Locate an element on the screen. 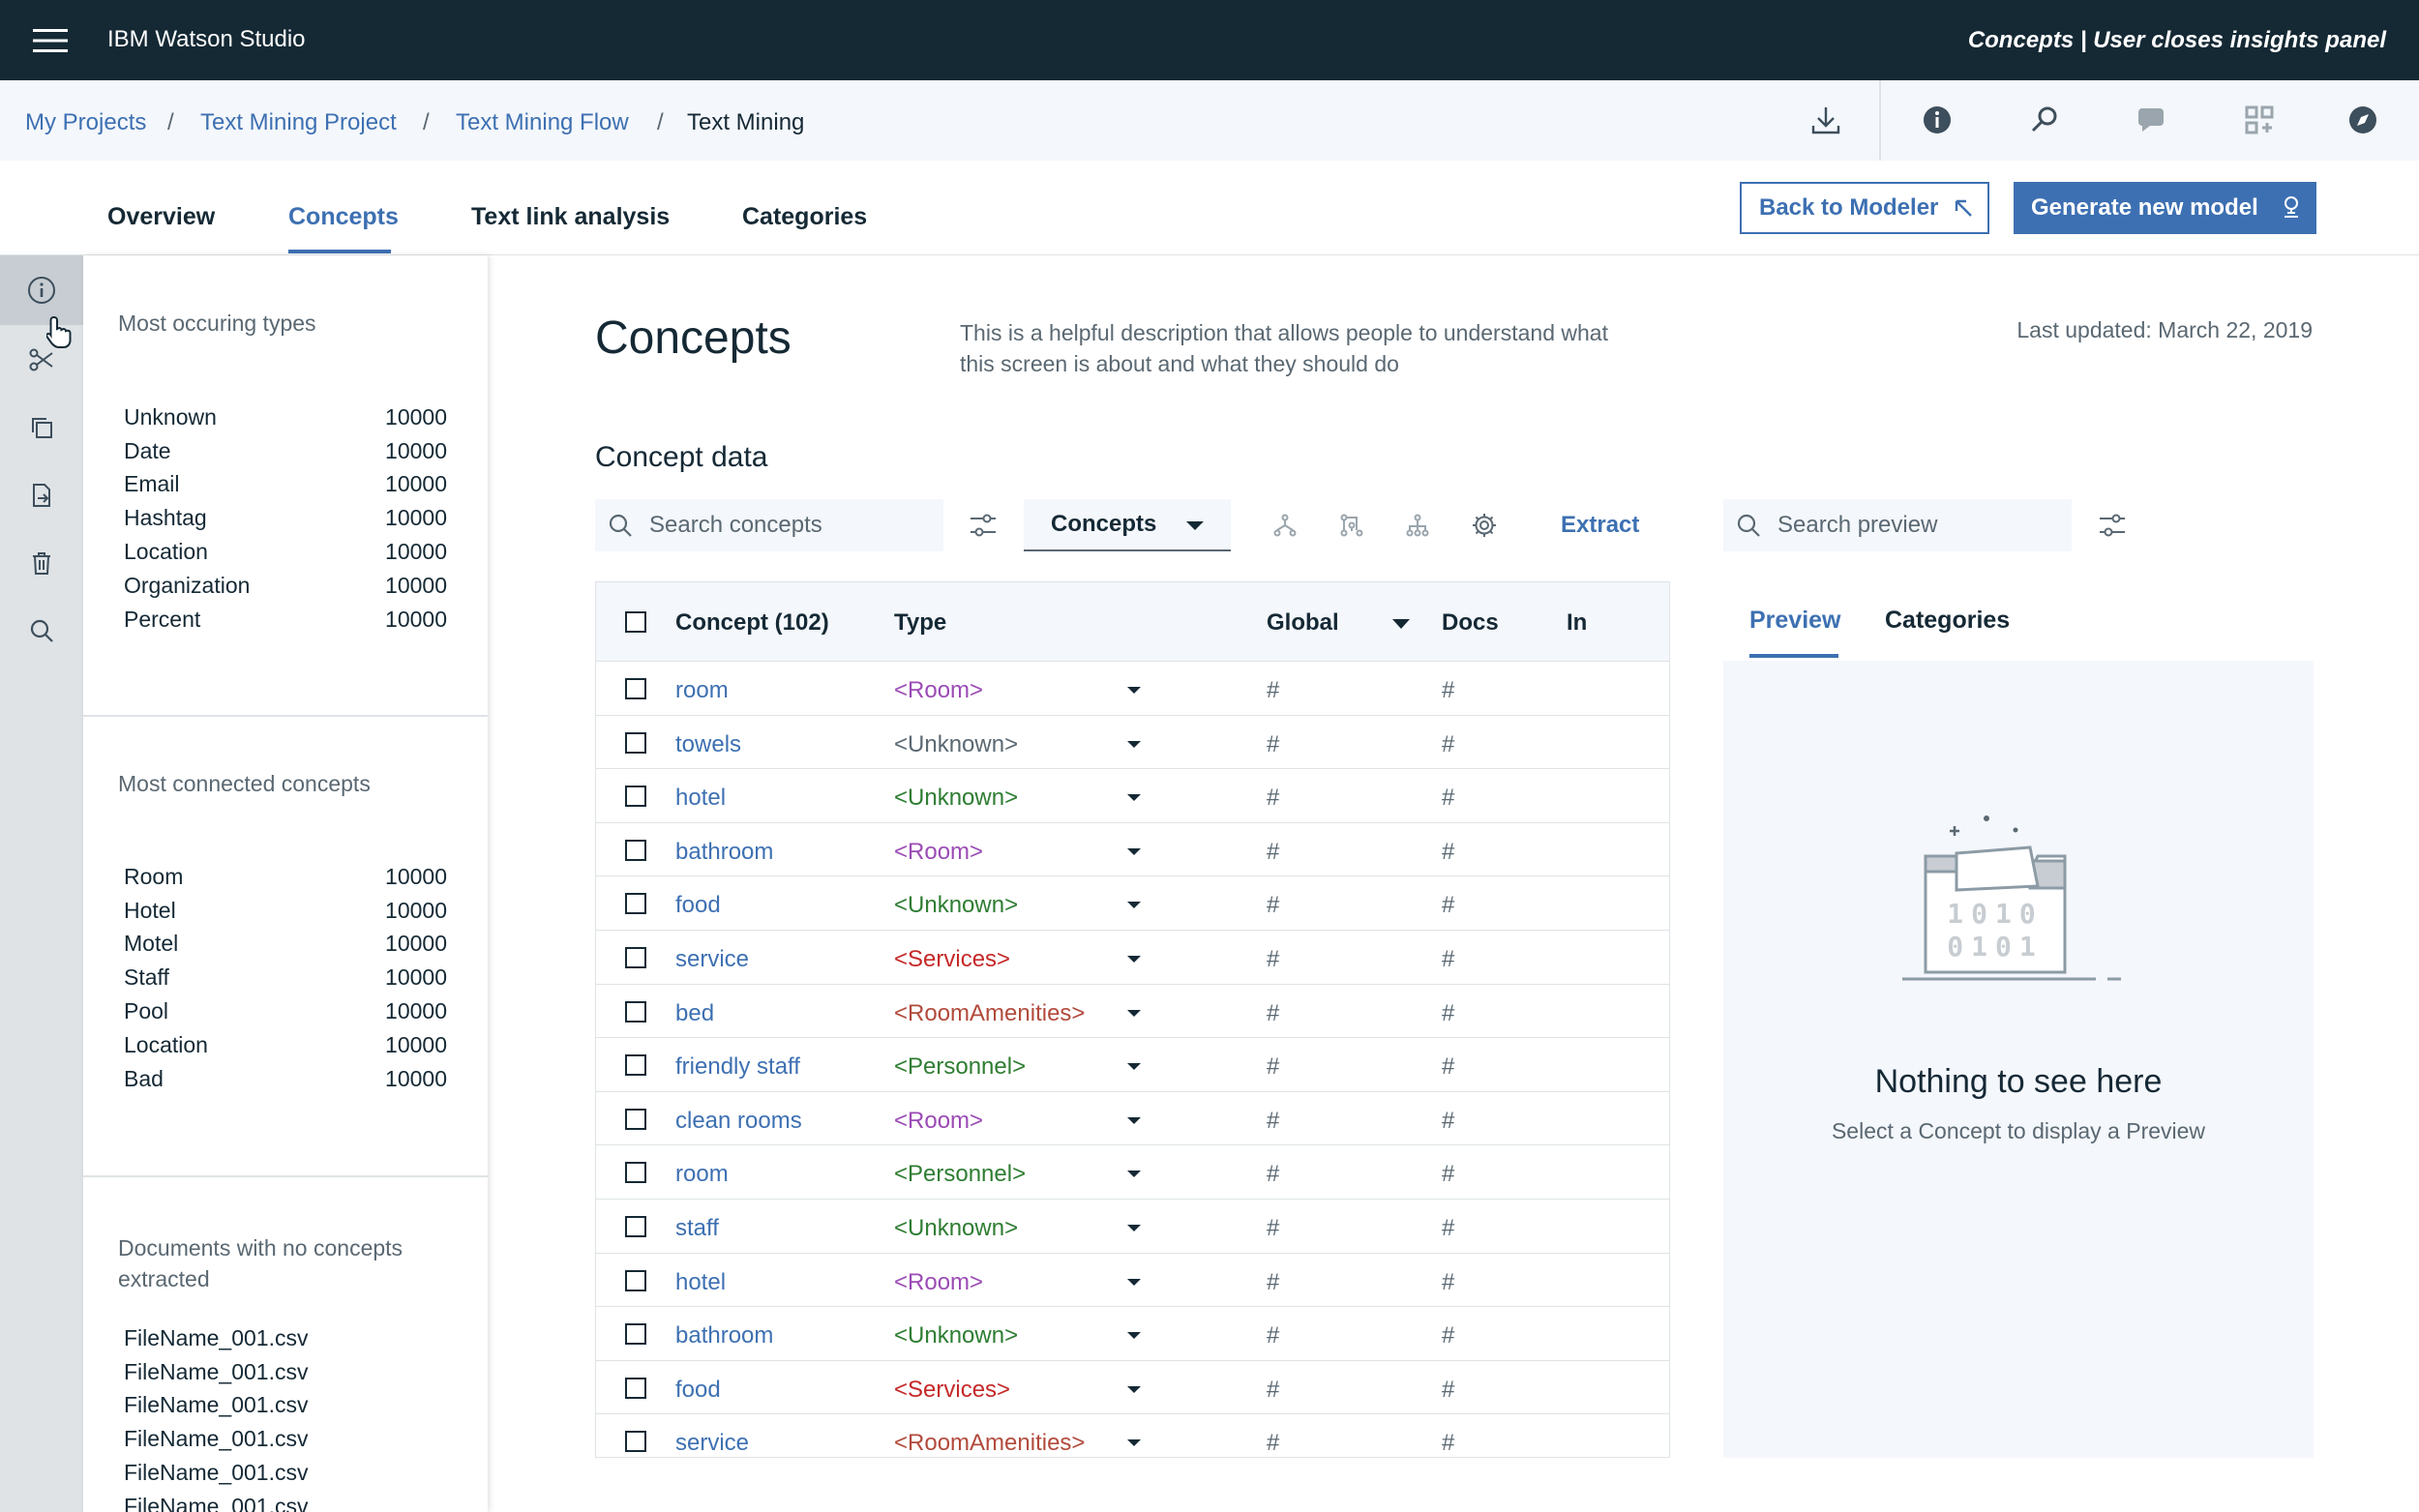 The width and height of the screenshot is (2419, 1512). table-row: hotel <Unknown> # # is located at coordinates (1133, 796).